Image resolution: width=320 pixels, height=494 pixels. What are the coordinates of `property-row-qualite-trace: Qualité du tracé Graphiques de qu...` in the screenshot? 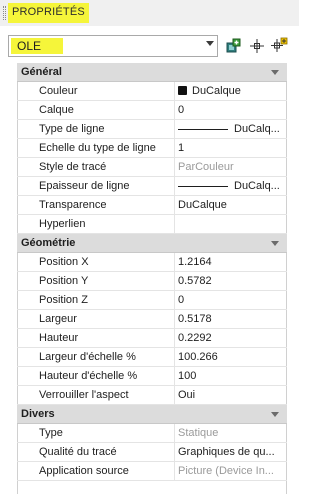 It's located at (152, 452).